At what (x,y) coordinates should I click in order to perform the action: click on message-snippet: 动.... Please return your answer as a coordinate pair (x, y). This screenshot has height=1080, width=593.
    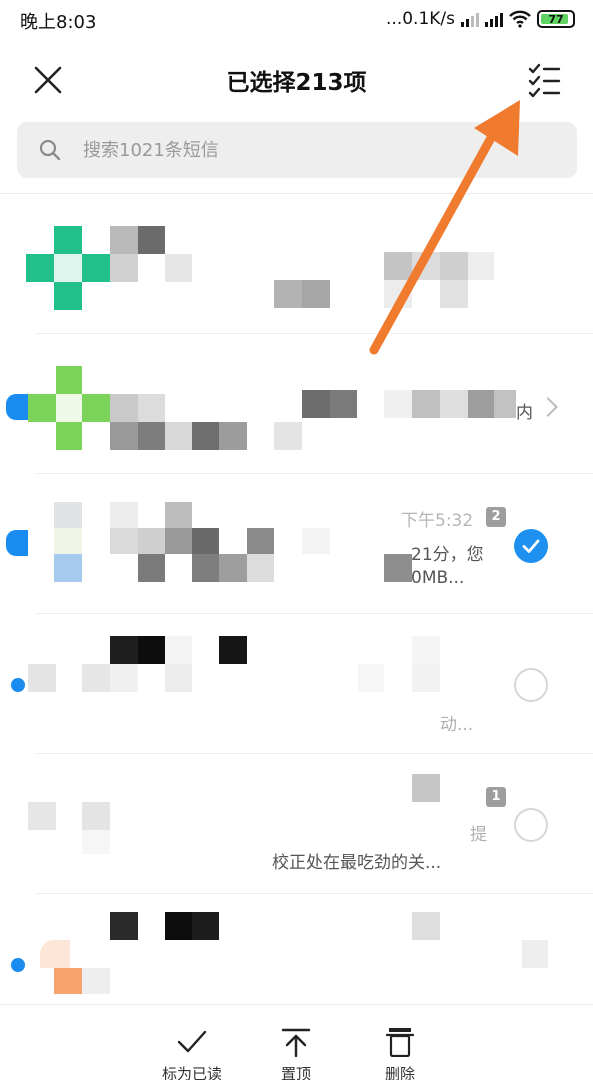
    Looking at the image, I should click on (457, 725).